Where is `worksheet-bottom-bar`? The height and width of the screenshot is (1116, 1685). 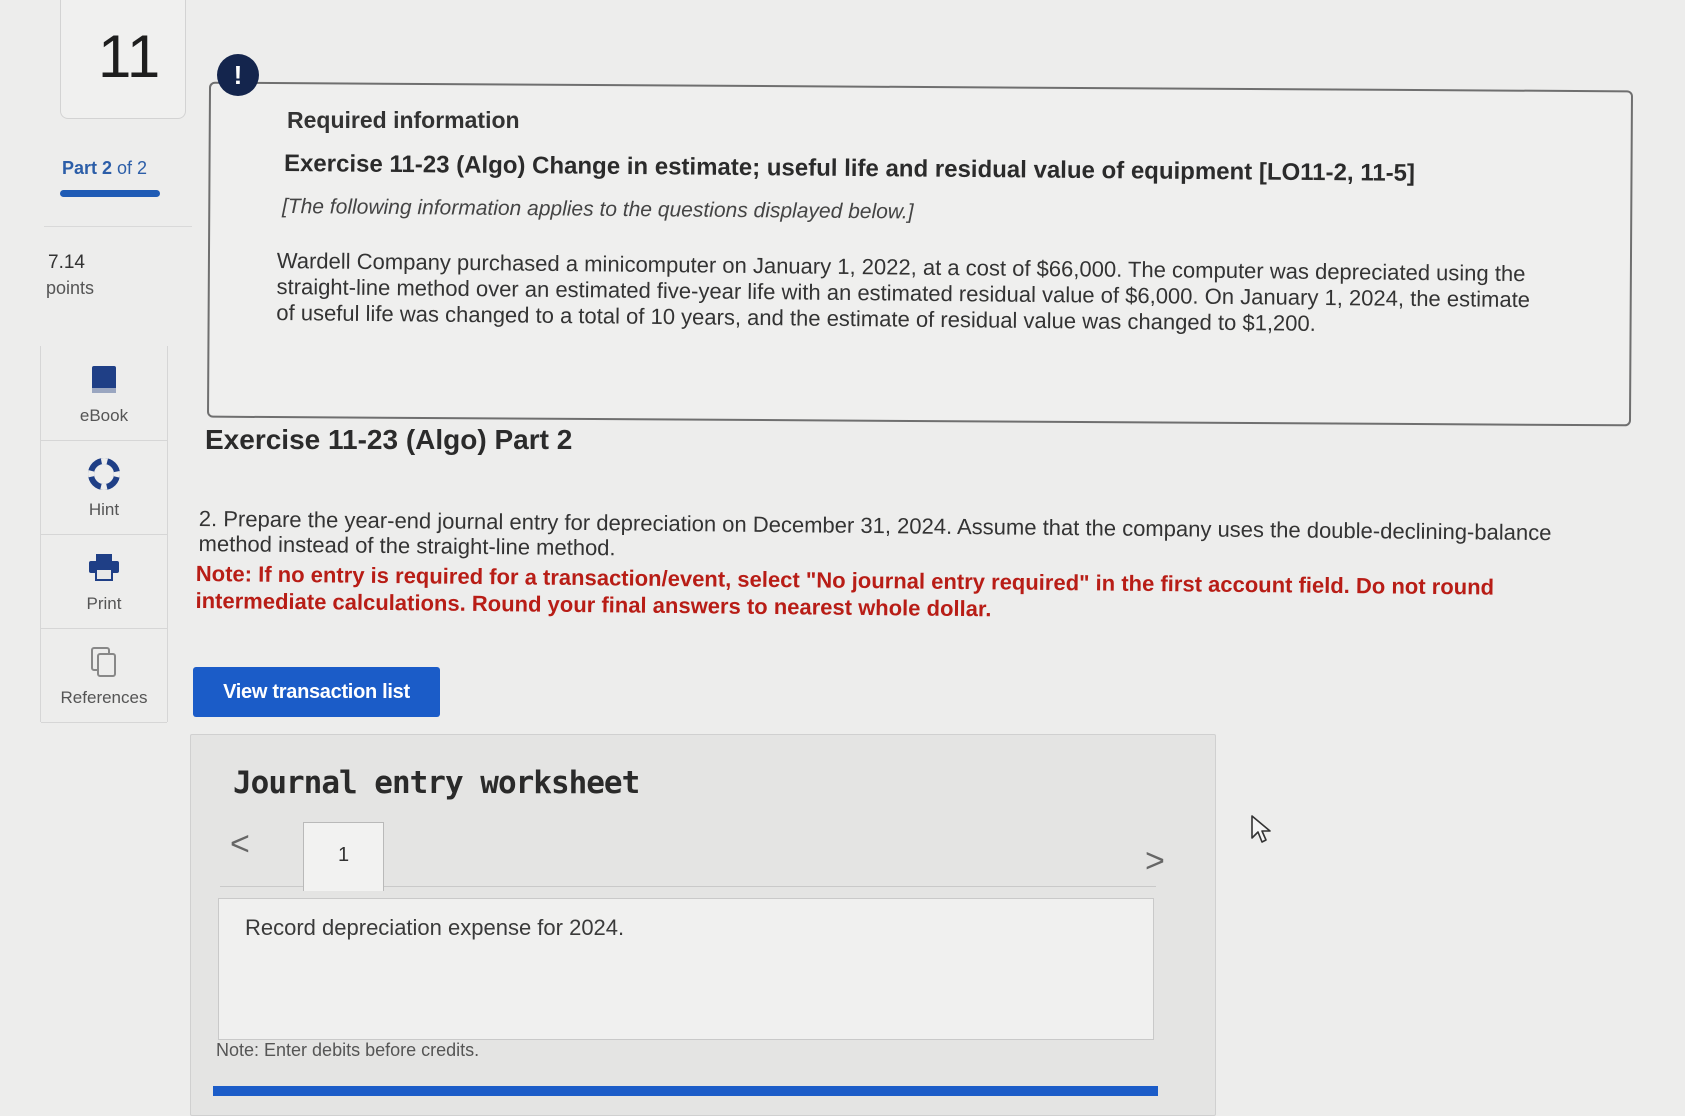
worksheet-bottom-bar is located at coordinates (685, 1091).